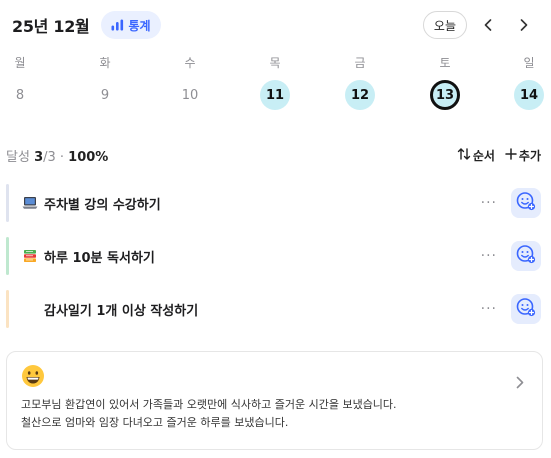 The image size is (551, 458). What do you see at coordinates (273, 309) in the screenshot?
I see `task-item: 감사일기 1개 이상 작성하기 ···` at bounding box center [273, 309].